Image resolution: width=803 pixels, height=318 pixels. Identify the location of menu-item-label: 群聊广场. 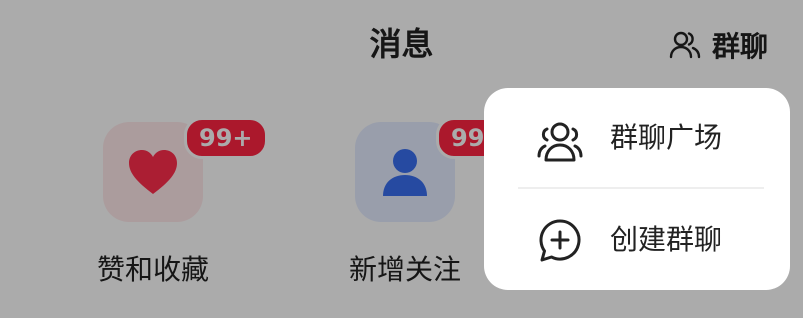
(666, 137).